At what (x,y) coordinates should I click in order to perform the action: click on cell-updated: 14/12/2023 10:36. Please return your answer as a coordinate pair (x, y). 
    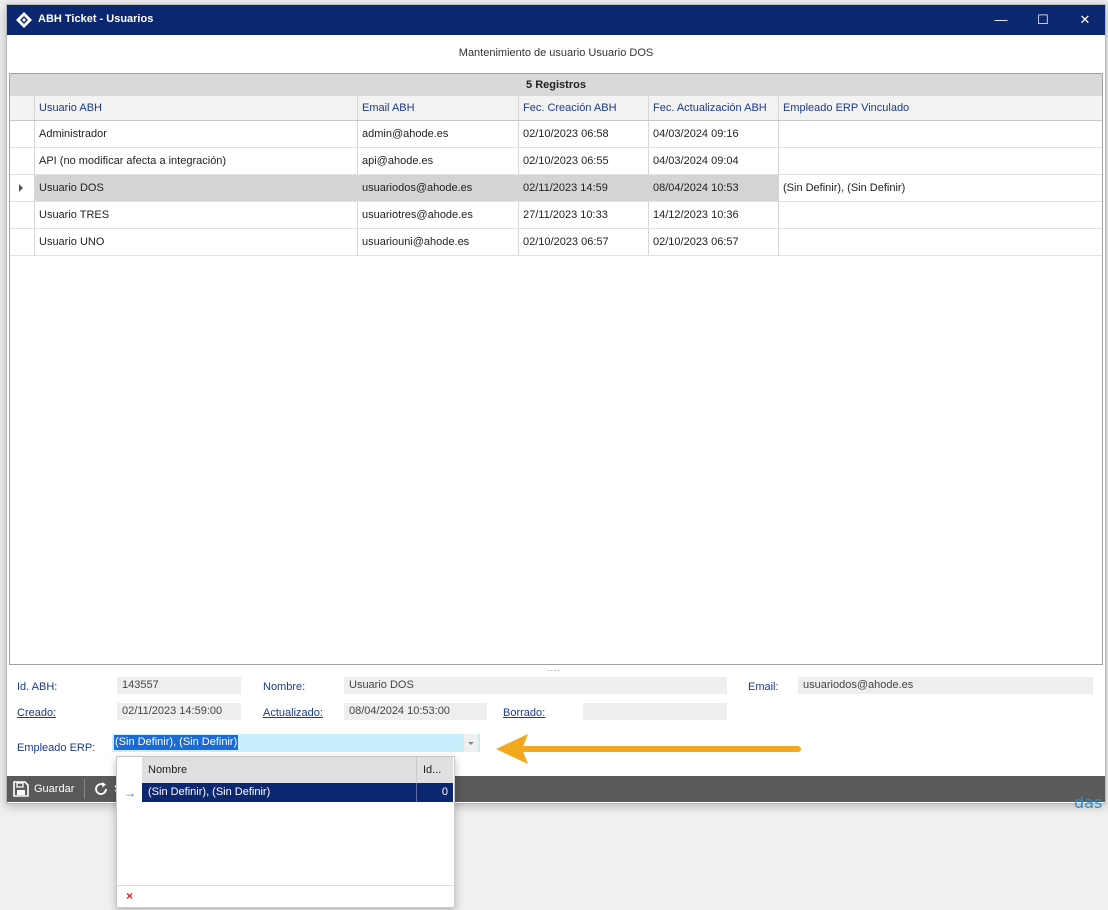
    Looking at the image, I should click on (713, 215).